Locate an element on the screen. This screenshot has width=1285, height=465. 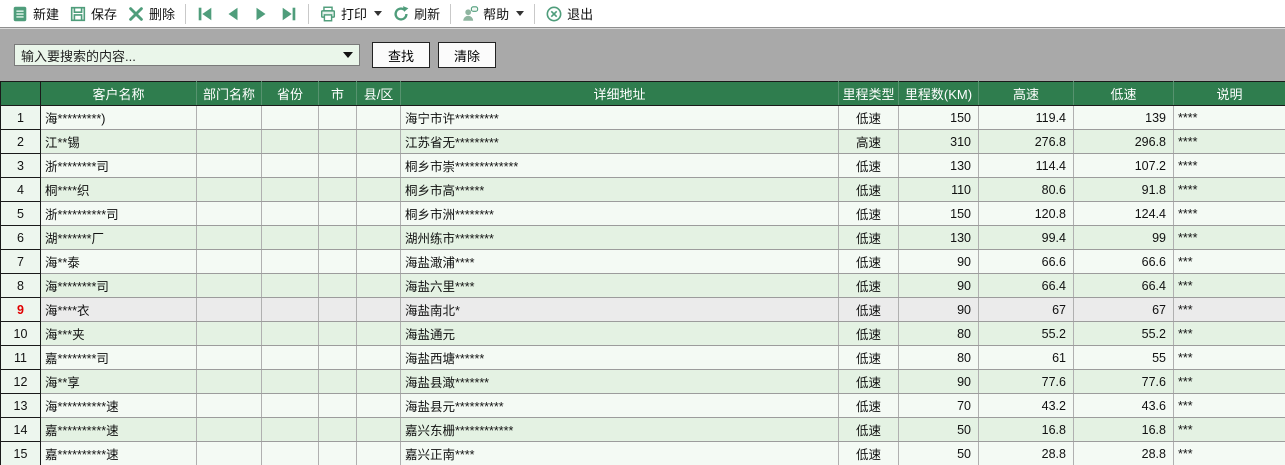
cell-mileage-km: 110 is located at coordinates (938, 189).